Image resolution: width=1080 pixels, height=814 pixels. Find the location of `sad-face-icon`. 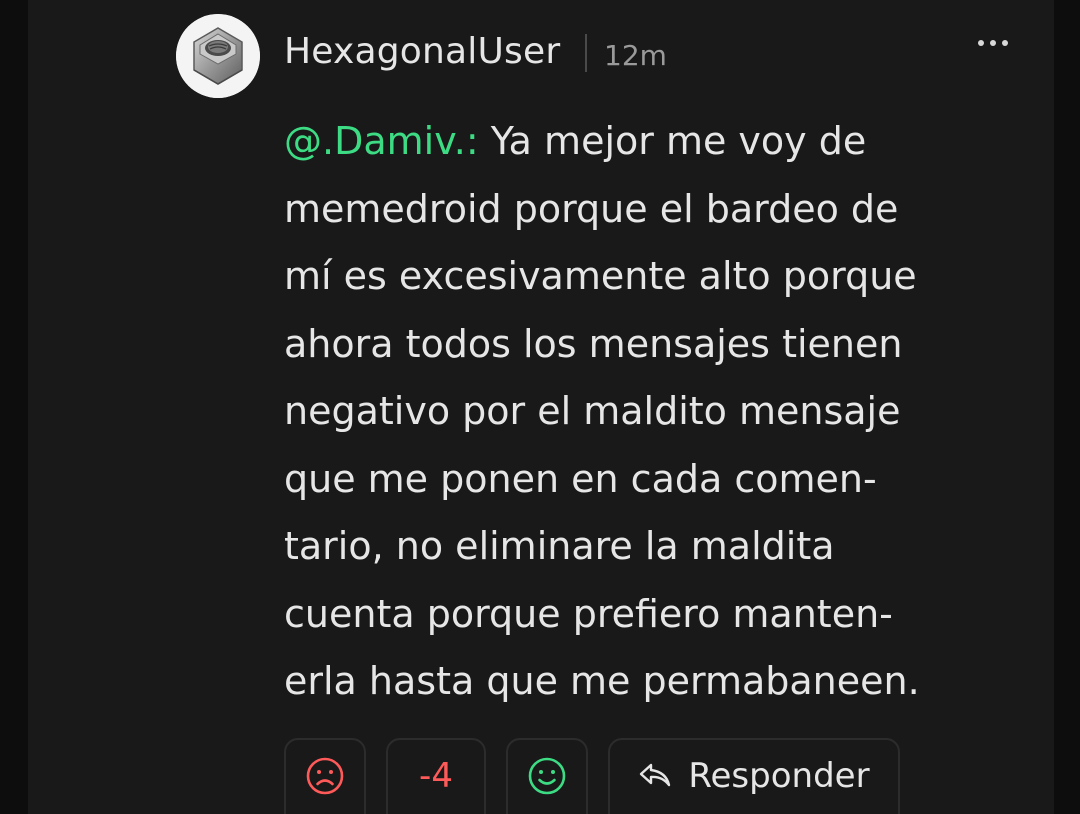

sad-face-icon is located at coordinates (325, 776).